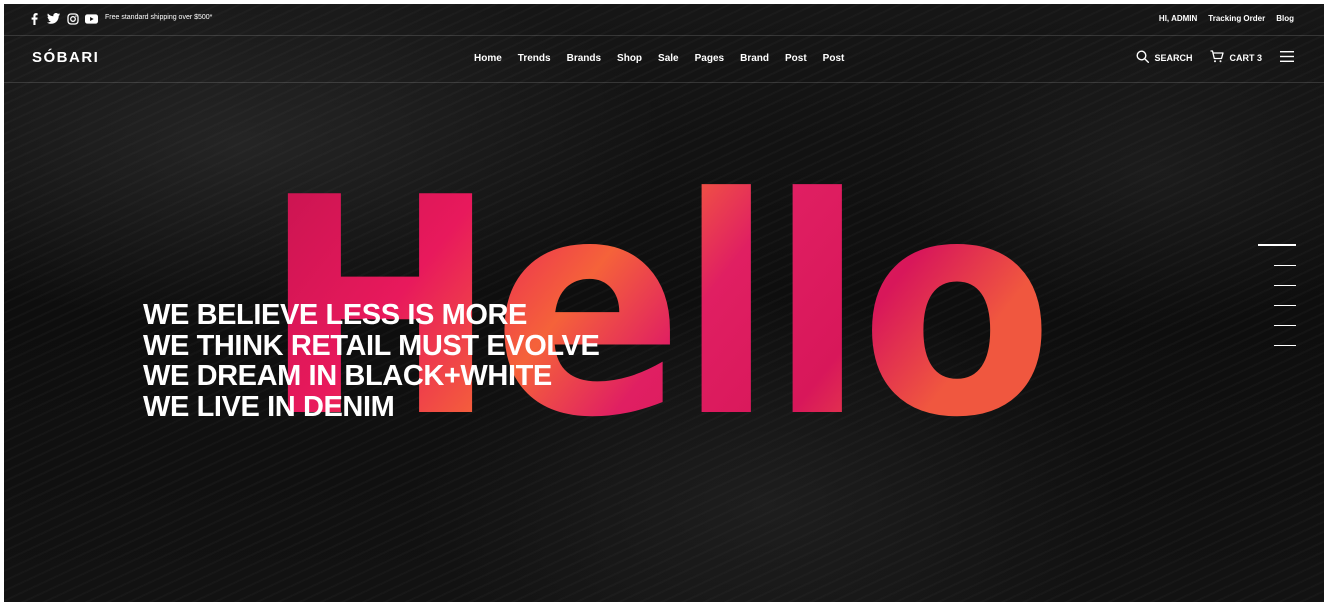 The image size is (1329, 605). What do you see at coordinates (834, 58) in the screenshot?
I see `menu-item-post-2: Post` at bounding box center [834, 58].